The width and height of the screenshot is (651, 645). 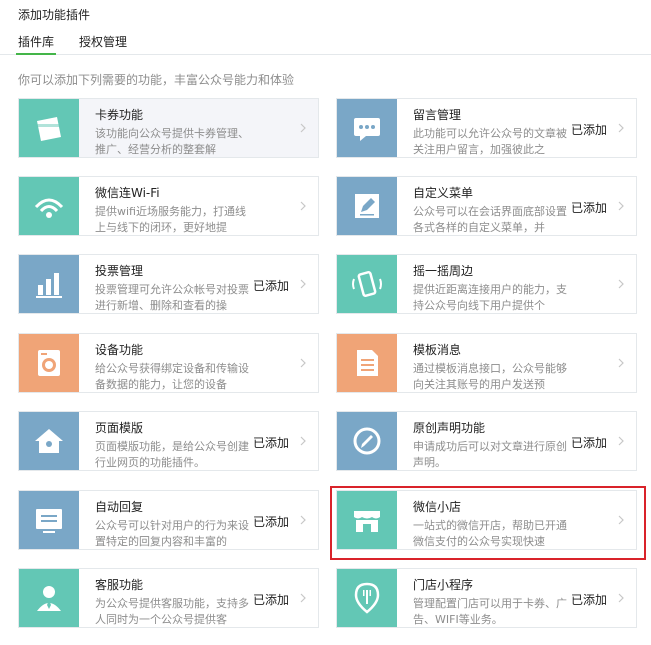 What do you see at coordinates (49, 284) in the screenshot?
I see `bar-chart-icon` at bounding box center [49, 284].